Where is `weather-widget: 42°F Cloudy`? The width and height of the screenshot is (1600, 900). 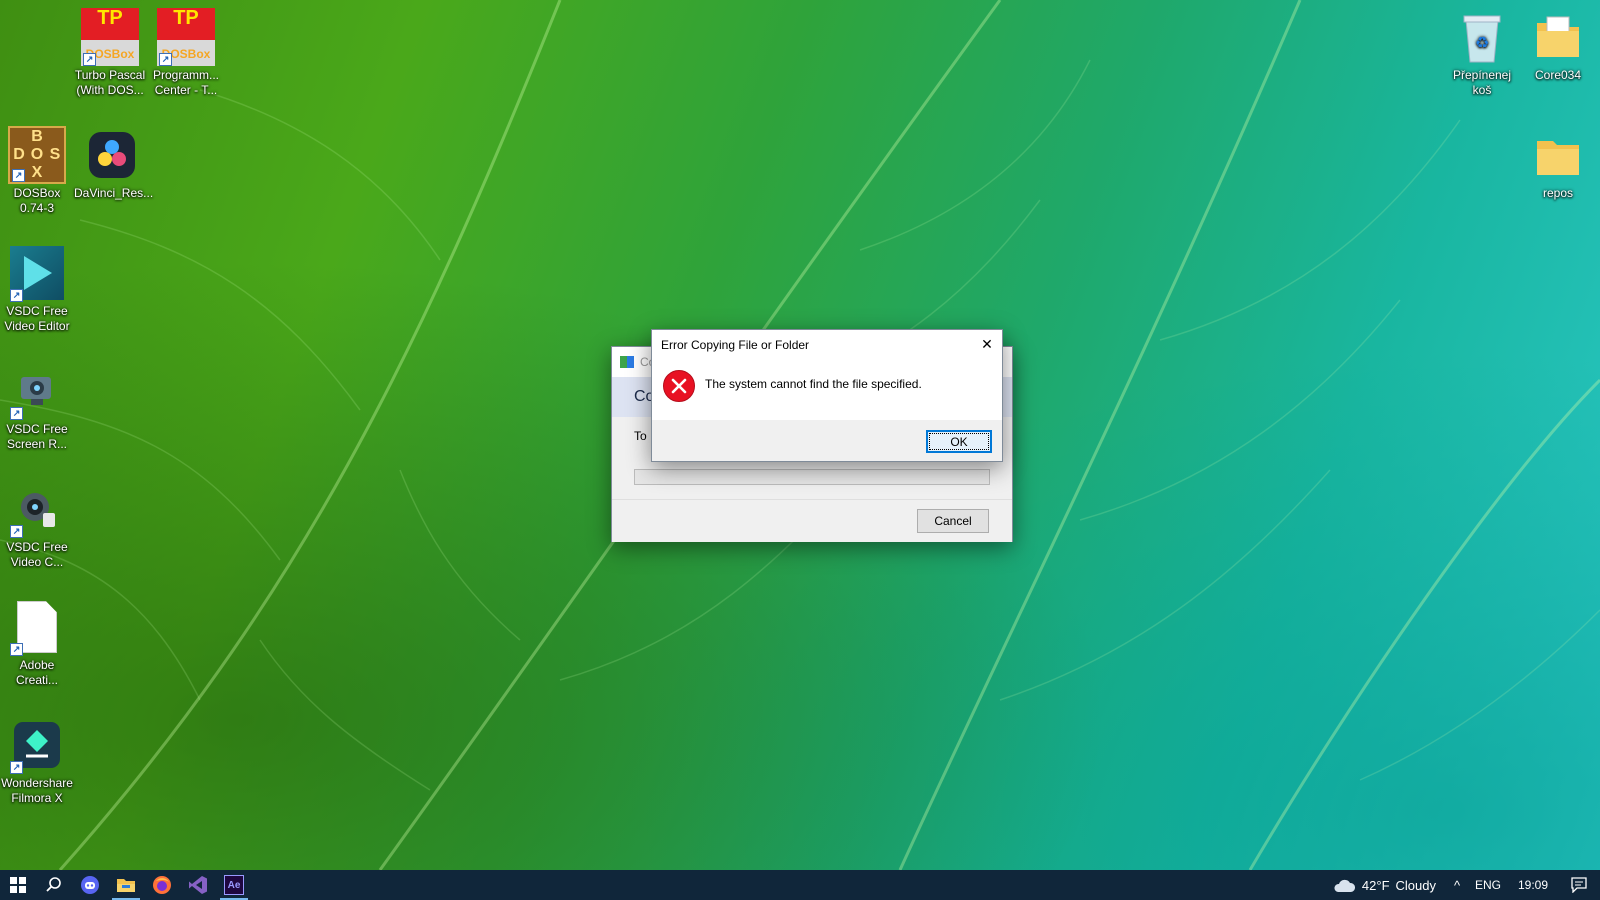
weather-widget: 42°F Cloudy is located at coordinates (1384, 885).